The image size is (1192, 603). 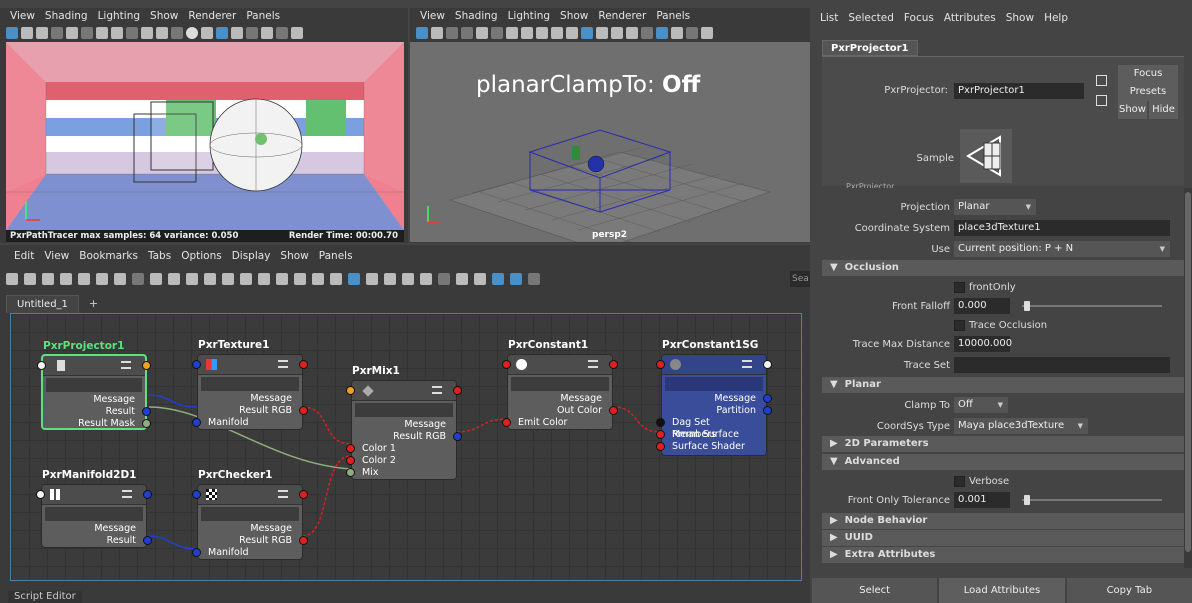 I want to click on rearrange-icon, so click(x=120, y=279).